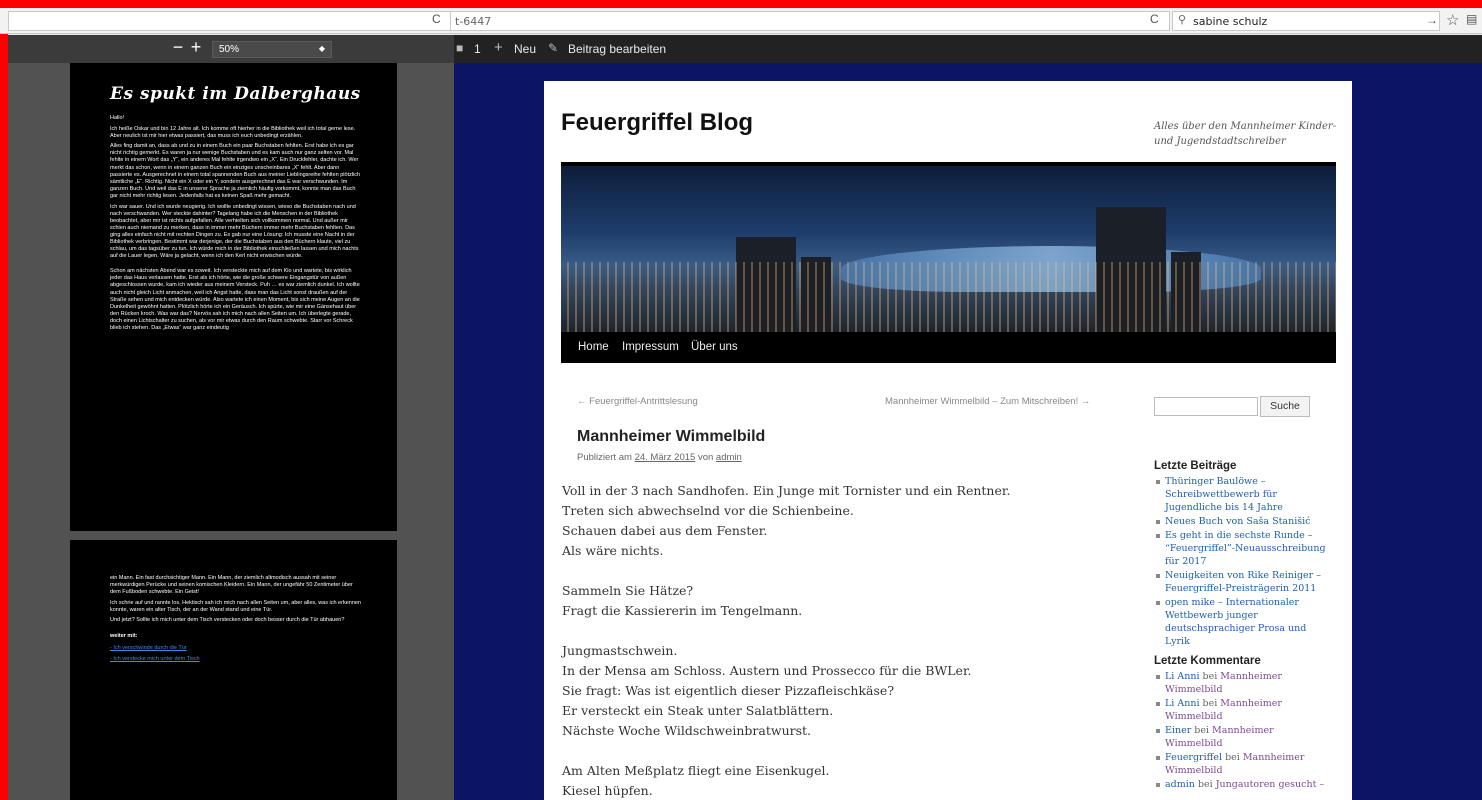 The width and height of the screenshot is (1482, 800). Describe the element at coordinates (459, 48) in the screenshot. I see `comment-bubble-icon: ■` at that location.